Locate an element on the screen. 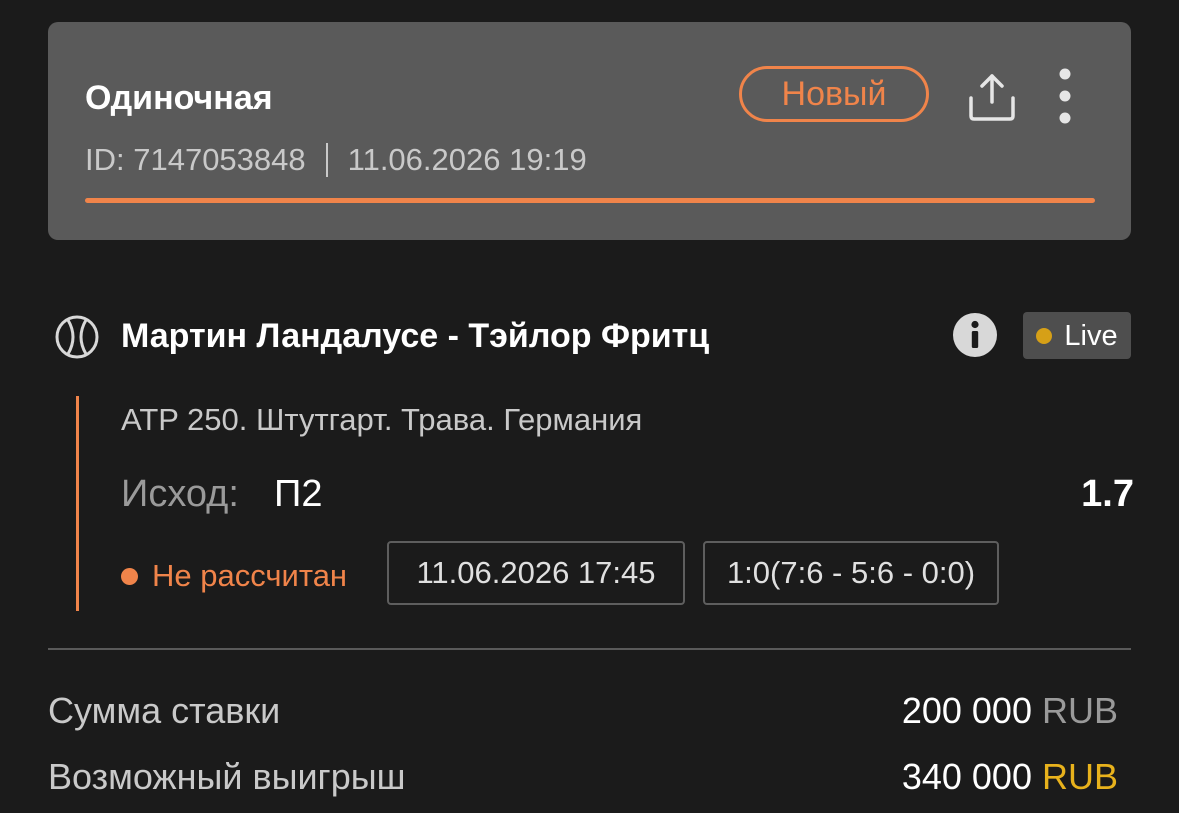 Image resolution: width=1179 pixels, height=813 pixels. info-button is located at coordinates (975, 335).